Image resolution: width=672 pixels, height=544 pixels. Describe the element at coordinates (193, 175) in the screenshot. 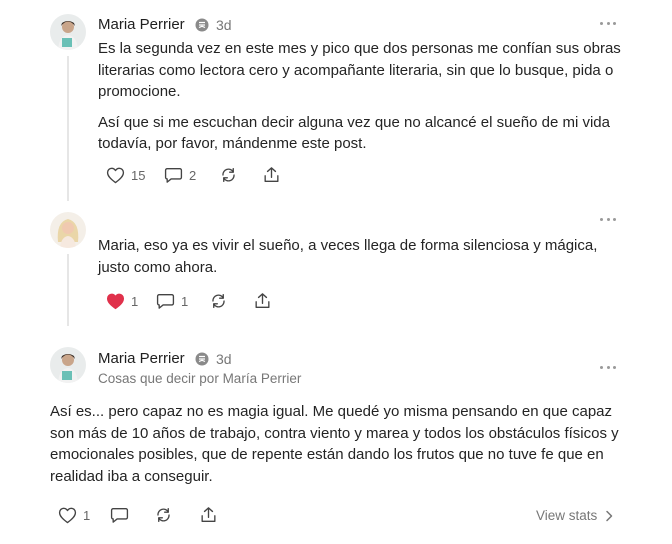

I see `reply-count: 2` at that location.